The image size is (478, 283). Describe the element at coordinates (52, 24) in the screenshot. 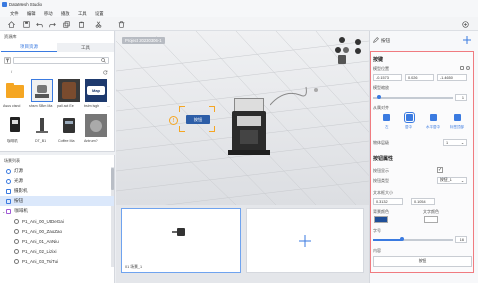

I see `redo-icon` at that location.